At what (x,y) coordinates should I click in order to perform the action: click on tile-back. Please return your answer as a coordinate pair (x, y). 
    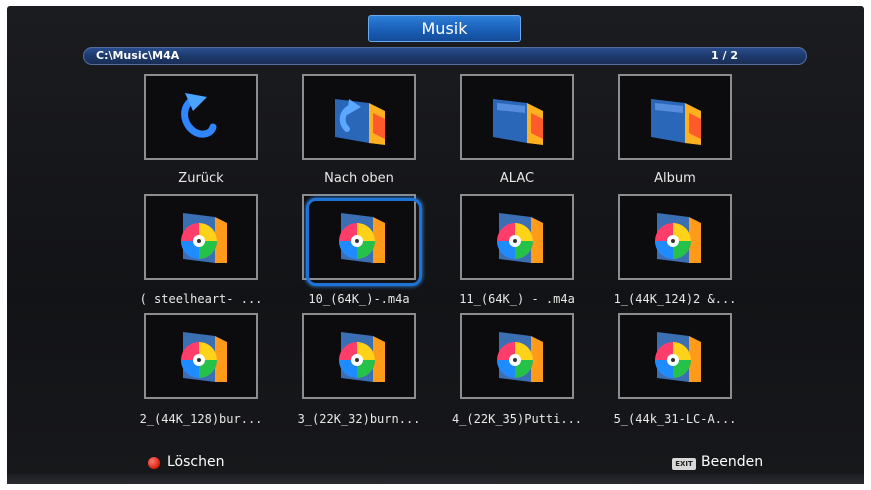
    Looking at the image, I should click on (201, 117).